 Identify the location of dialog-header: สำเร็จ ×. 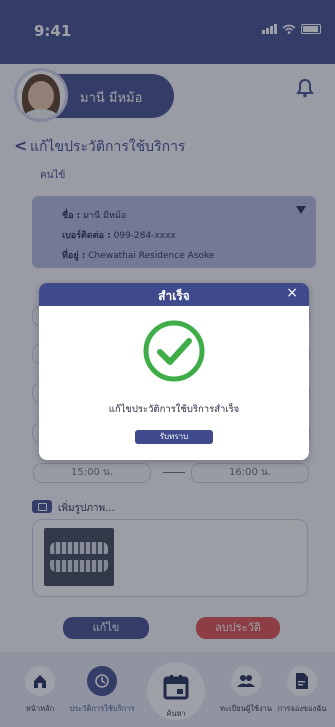
(174, 294).